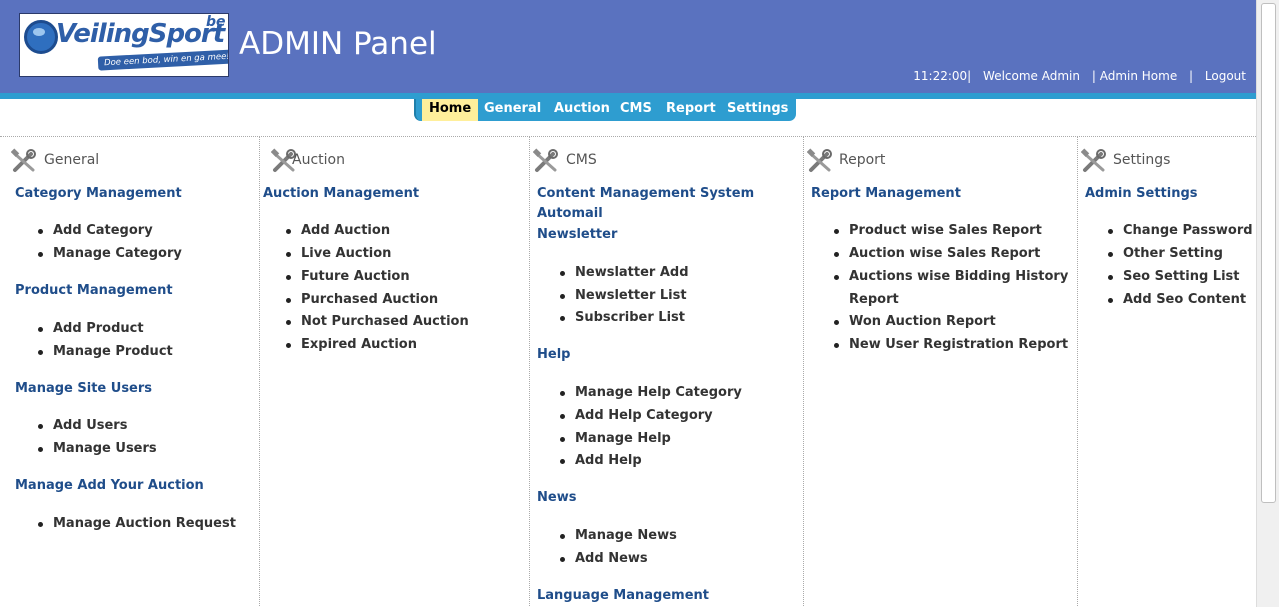  Describe the element at coordinates (377, 321) in the screenshot. I see `link-not-purchased-auction: Not Purchased Auction` at that location.